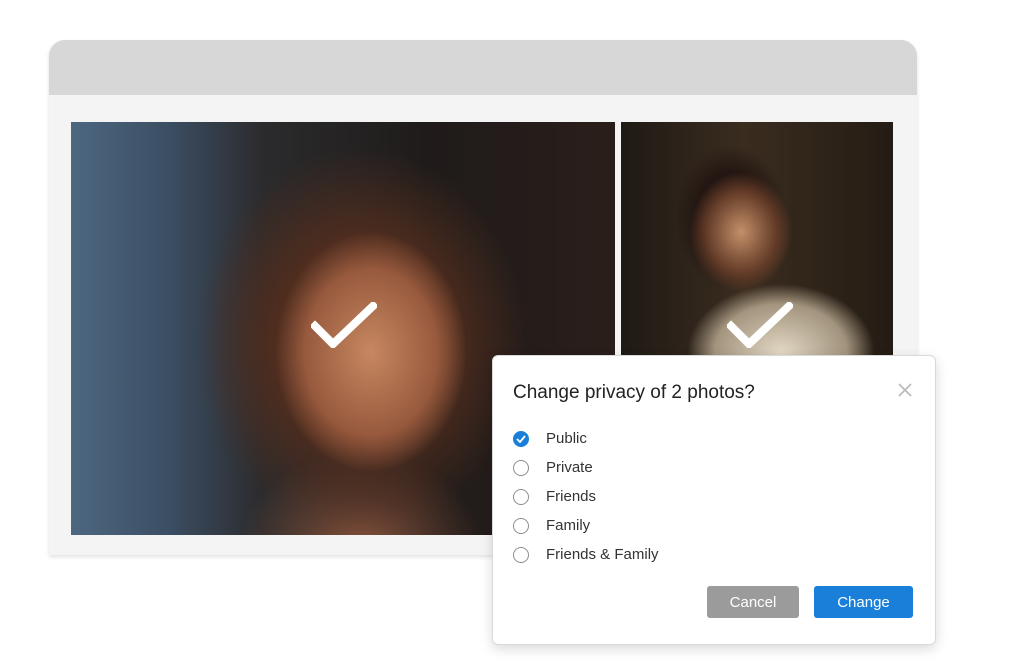 Image resolution: width=1010 pixels, height=662 pixels. I want to click on option-friends-family: Friends & Family, so click(586, 554).